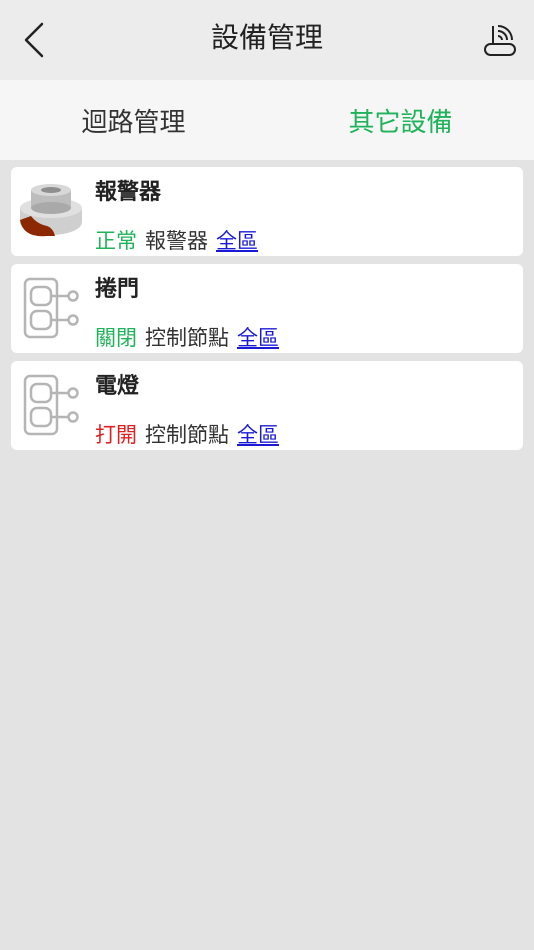  I want to click on alarm-siren-icon, so click(51, 211).